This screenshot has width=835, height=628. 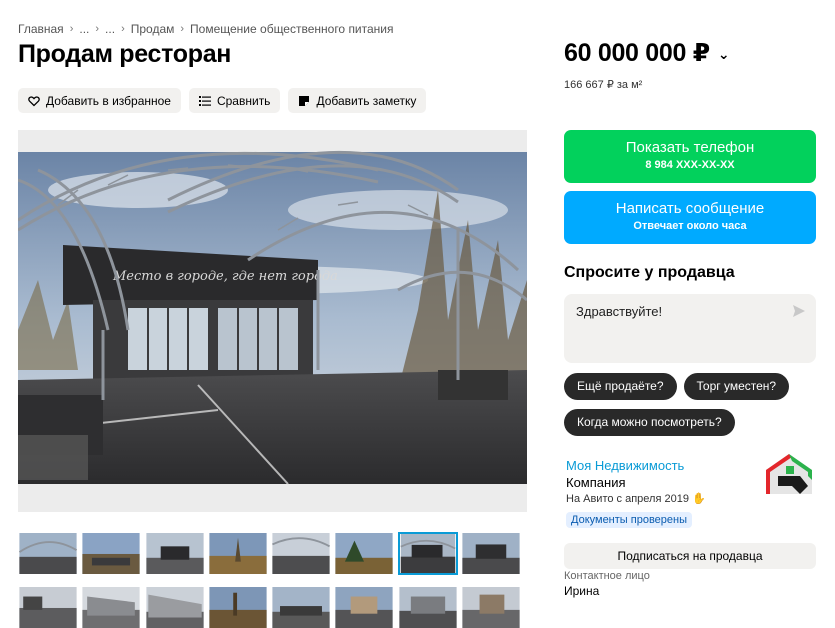 What do you see at coordinates (269, 580) in the screenshot?
I see `photo-thumbnails` at bounding box center [269, 580].